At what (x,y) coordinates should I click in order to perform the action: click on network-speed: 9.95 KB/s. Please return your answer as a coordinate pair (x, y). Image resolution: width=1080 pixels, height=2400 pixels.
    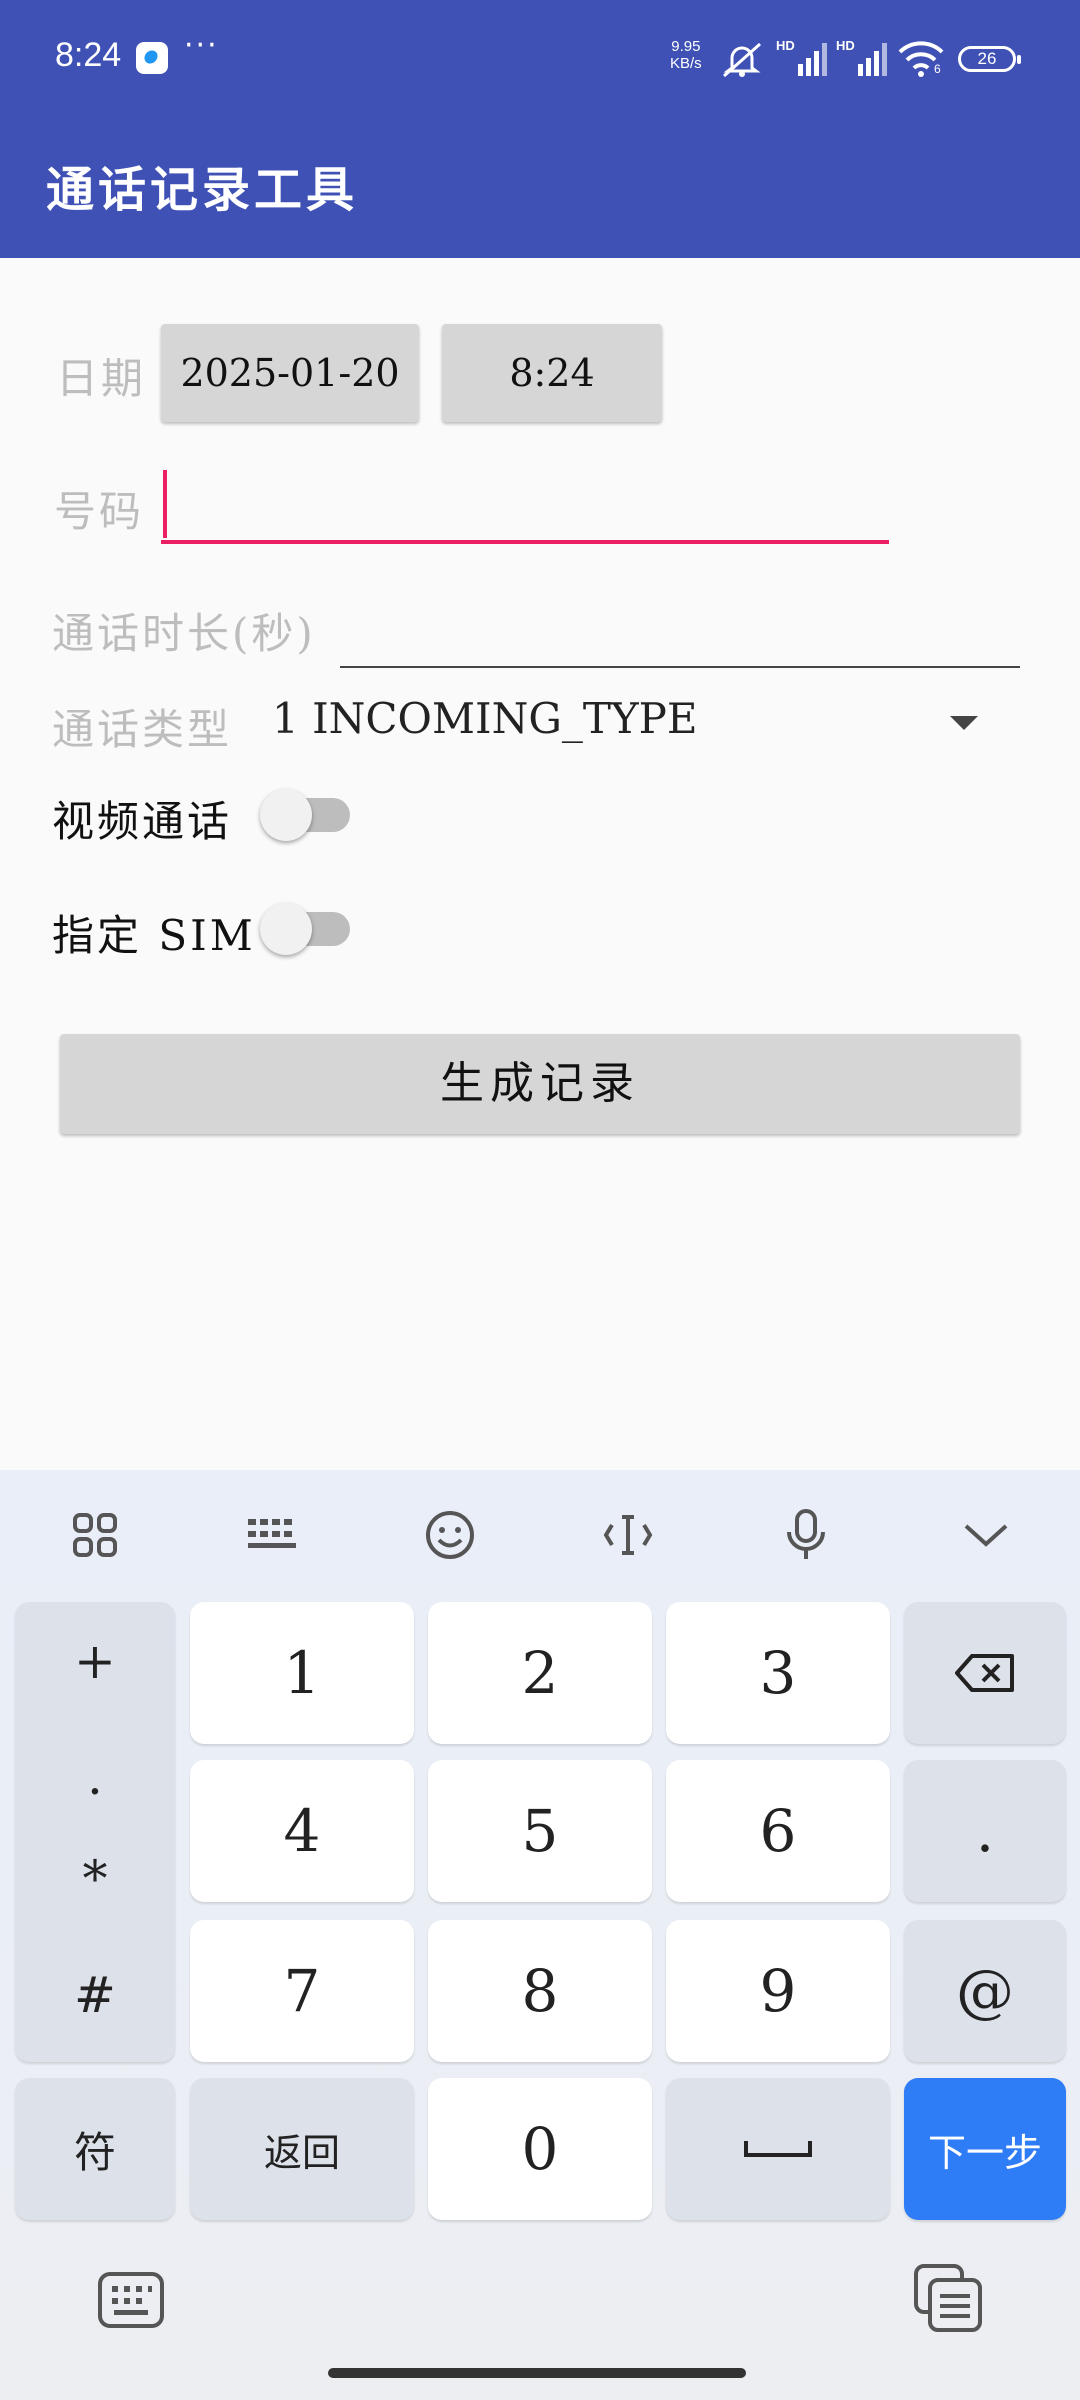
    Looking at the image, I should click on (686, 55).